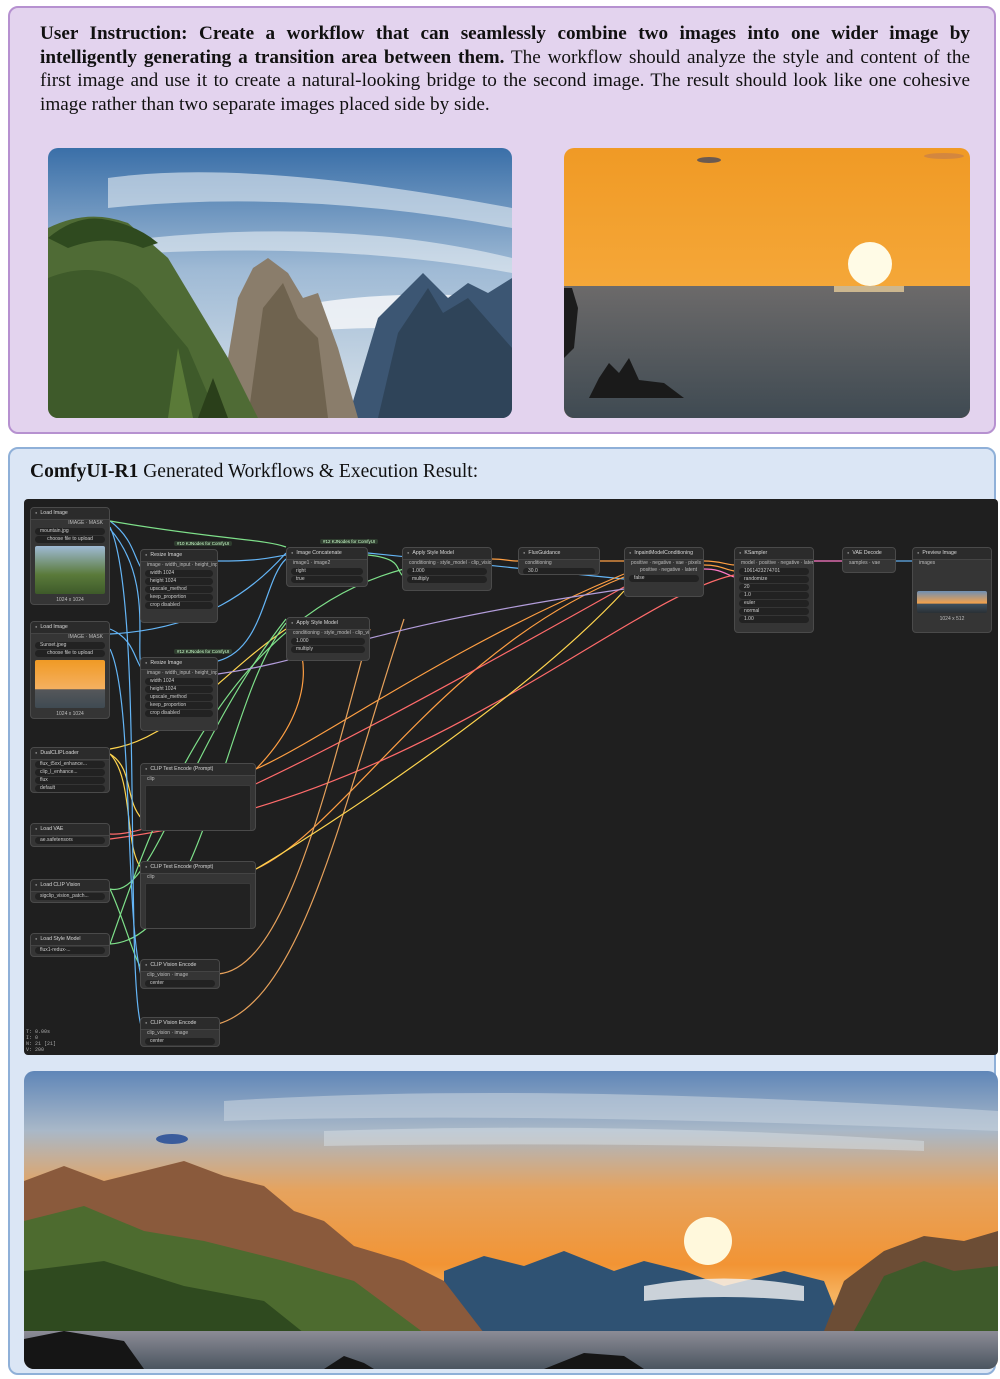  I want to click on image-size: 1024 x 1024, so click(70, 714).